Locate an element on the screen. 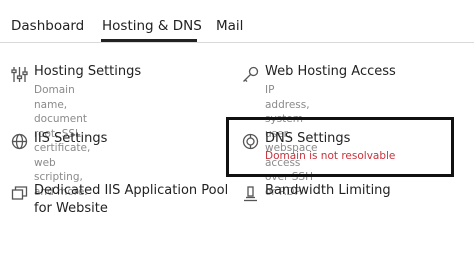 Image resolution: width=474 pixels, height=278 pixels. globe-gear-icon is located at coordinates (19, 141).